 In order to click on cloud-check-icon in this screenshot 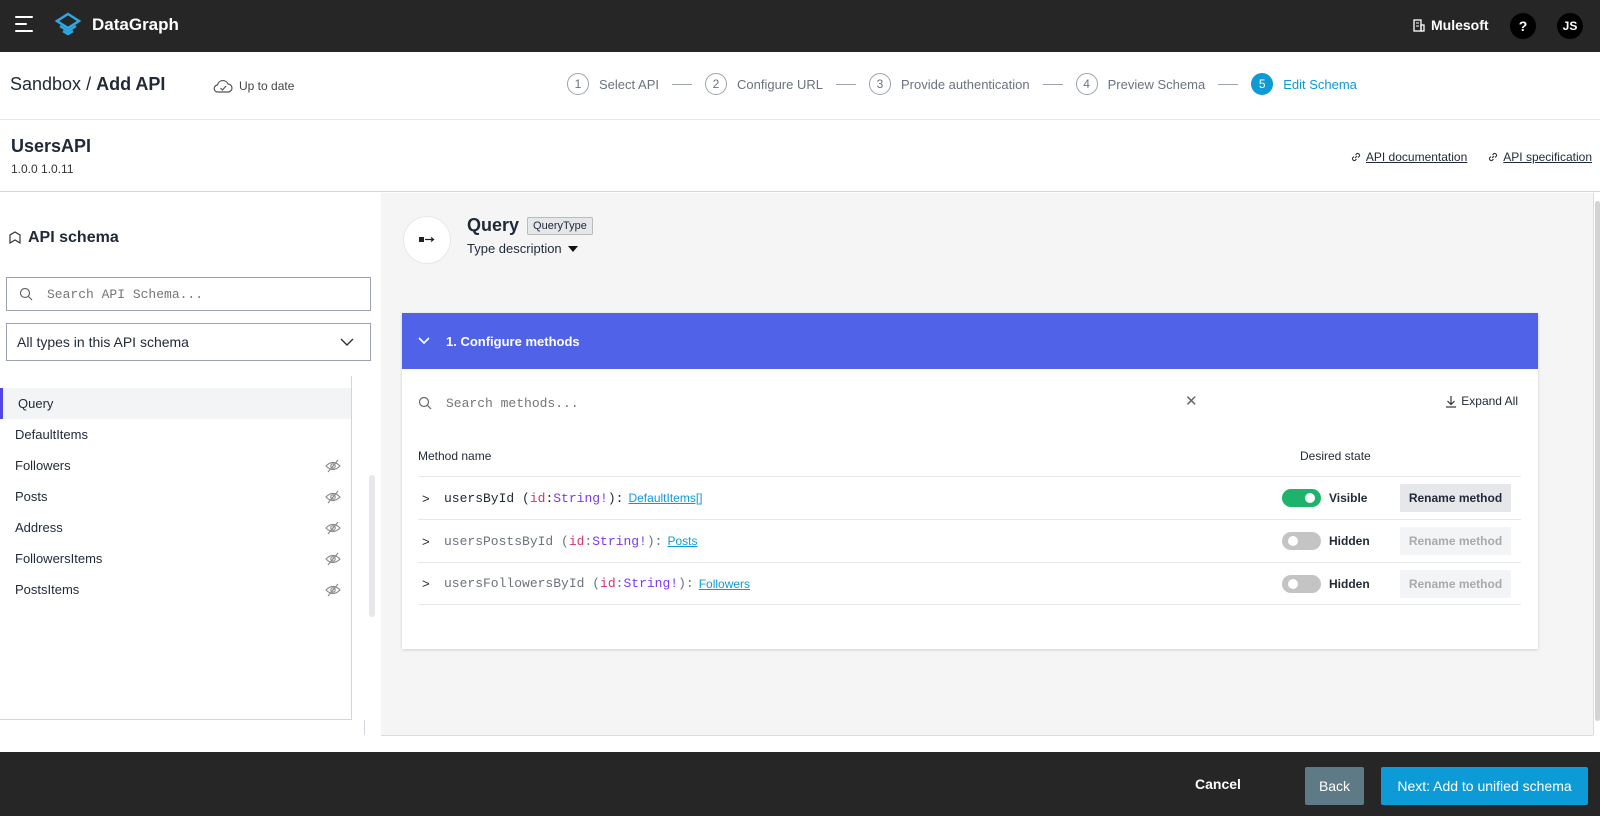, I will do `click(223, 86)`.